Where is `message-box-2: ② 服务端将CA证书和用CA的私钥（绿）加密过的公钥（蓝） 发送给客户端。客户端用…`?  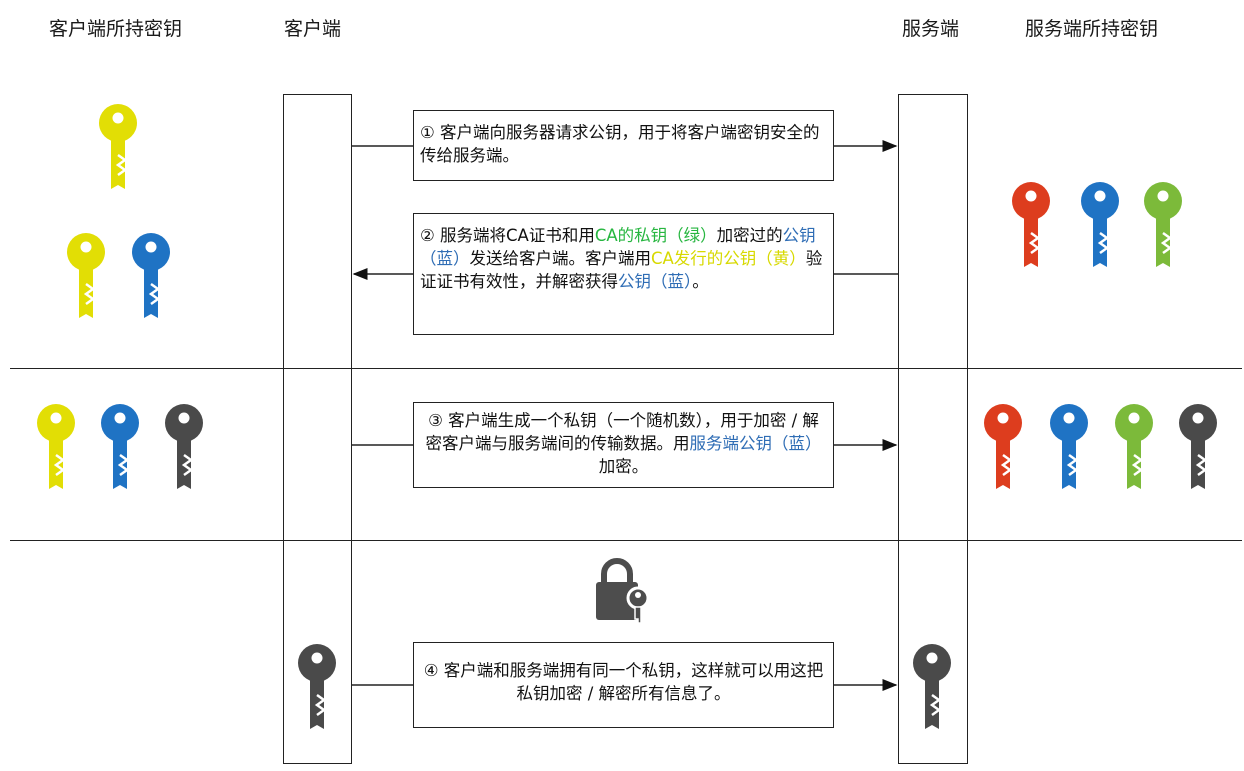 message-box-2: ② 服务端将CA证书和用CA的私钥（绿）加密过的公钥（蓝） 发送给客户端。客户端用… is located at coordinates (623, 274).